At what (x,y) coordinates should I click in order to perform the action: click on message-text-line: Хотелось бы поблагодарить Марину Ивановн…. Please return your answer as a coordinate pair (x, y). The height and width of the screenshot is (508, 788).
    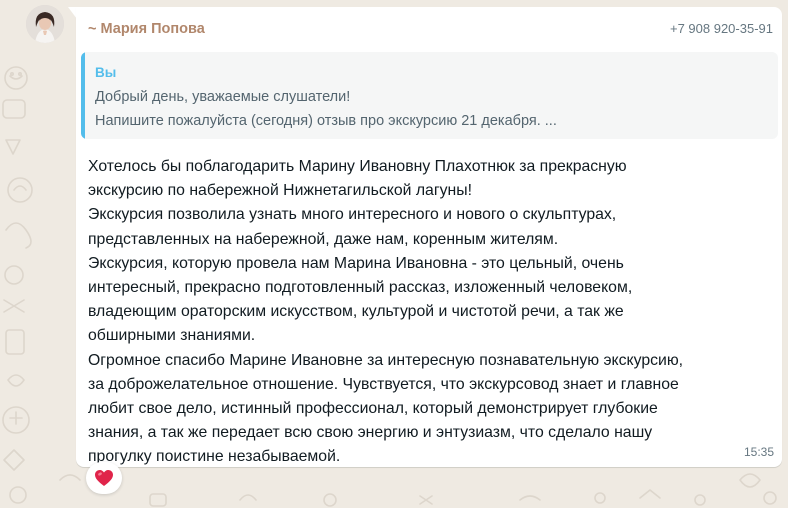
    Looking at the image, I should click on (357, 166).